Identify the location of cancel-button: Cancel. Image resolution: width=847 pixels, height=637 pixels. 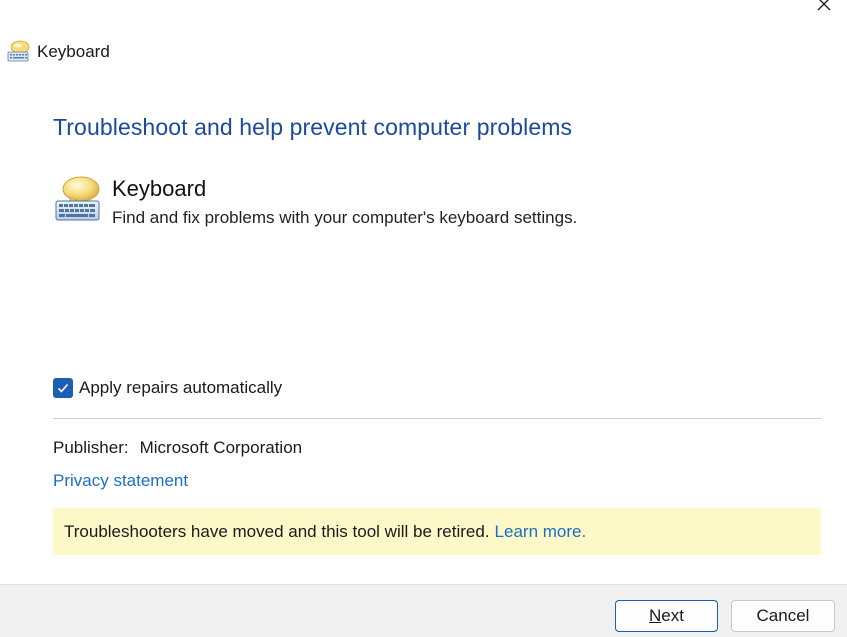
(783, 616).